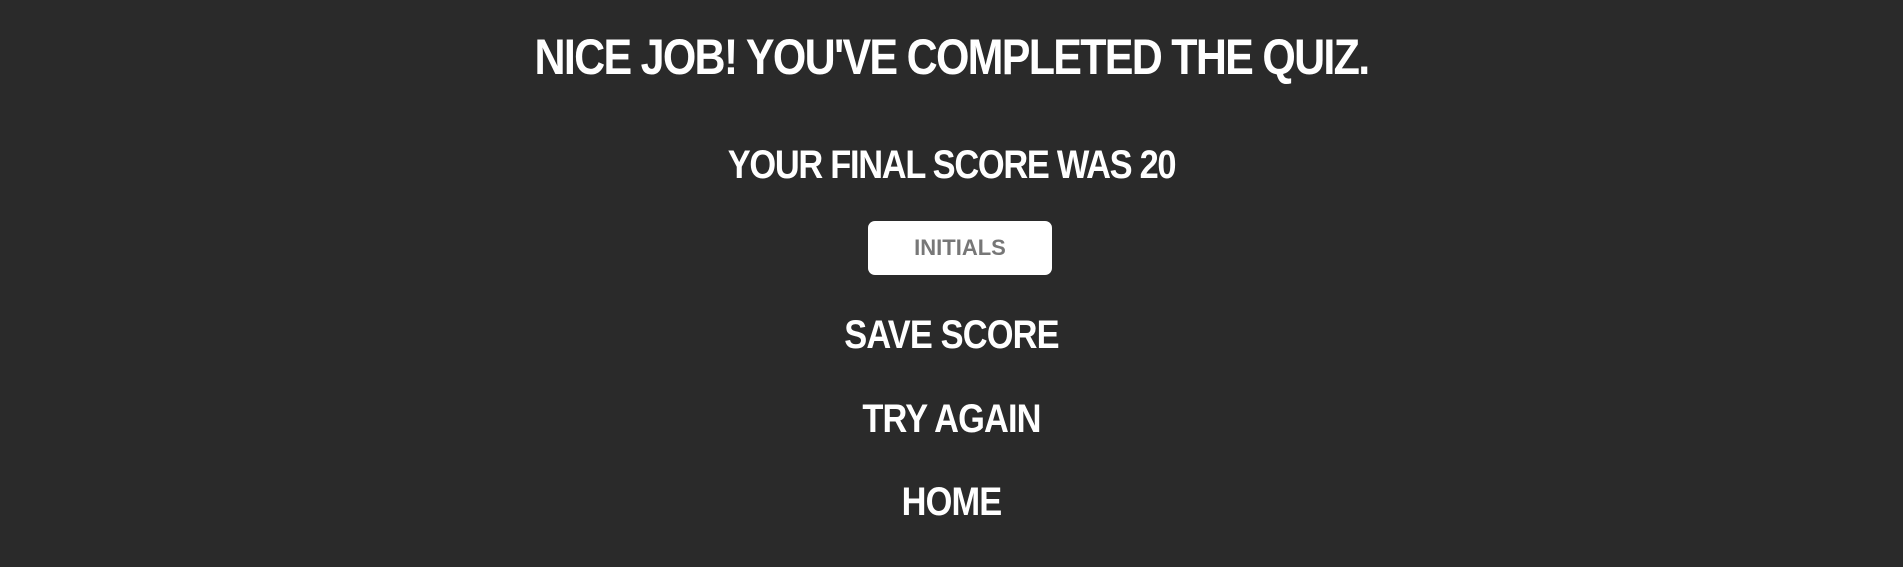 This screenshot has width=1903, height=567. Describe the element at coordinates (952, 165) in the screenshot. I see `final-score-text: YOUR FINAL SCORE WAS 20` at that location.